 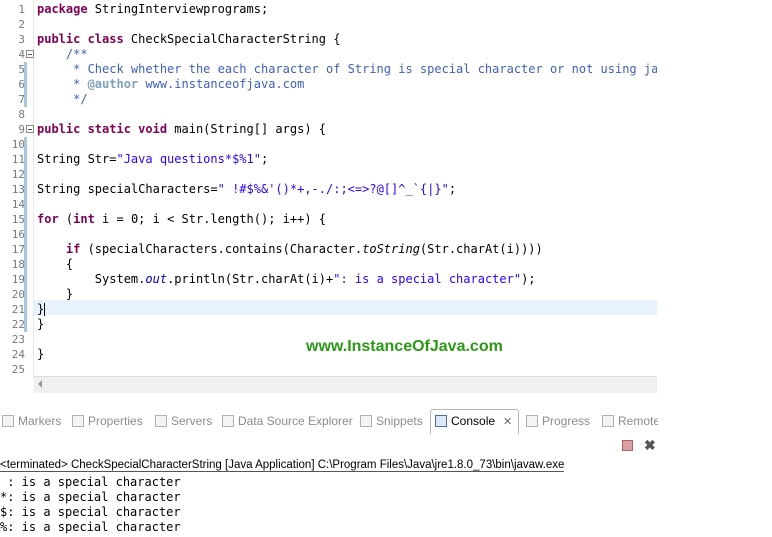 What do you see at coordinates (18, 159) in the screenshot?
I see `line-number: 11` at bounding box center [18, 159].